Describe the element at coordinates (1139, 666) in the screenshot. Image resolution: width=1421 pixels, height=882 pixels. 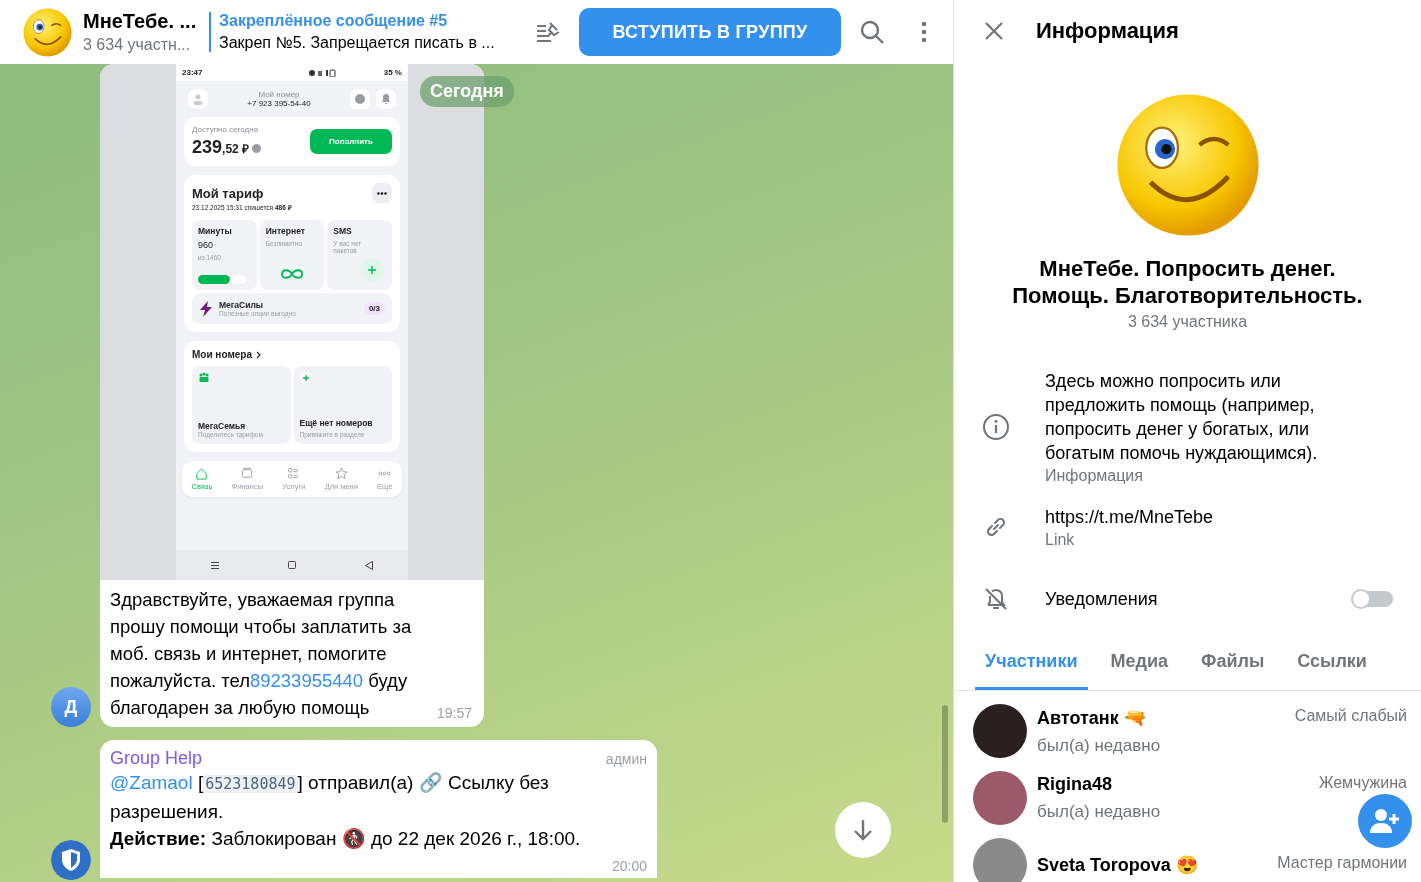
I see `panel-tab: Медиа` at that location.